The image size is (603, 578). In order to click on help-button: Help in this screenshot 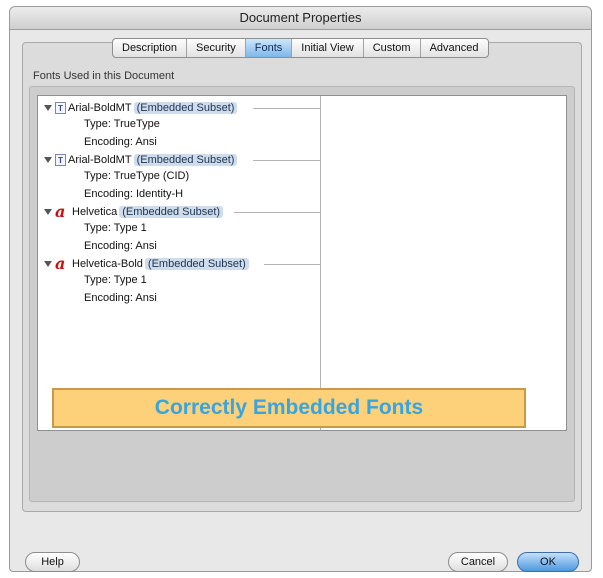, I will do `click(52, 562)`.